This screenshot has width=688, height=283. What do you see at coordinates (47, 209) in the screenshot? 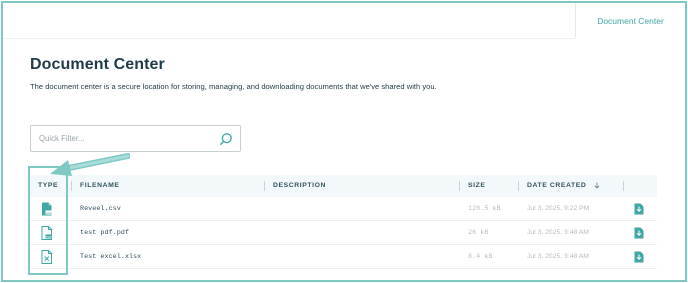
I see `csv-file-icon: CSV` at bounding box center [47, 209].